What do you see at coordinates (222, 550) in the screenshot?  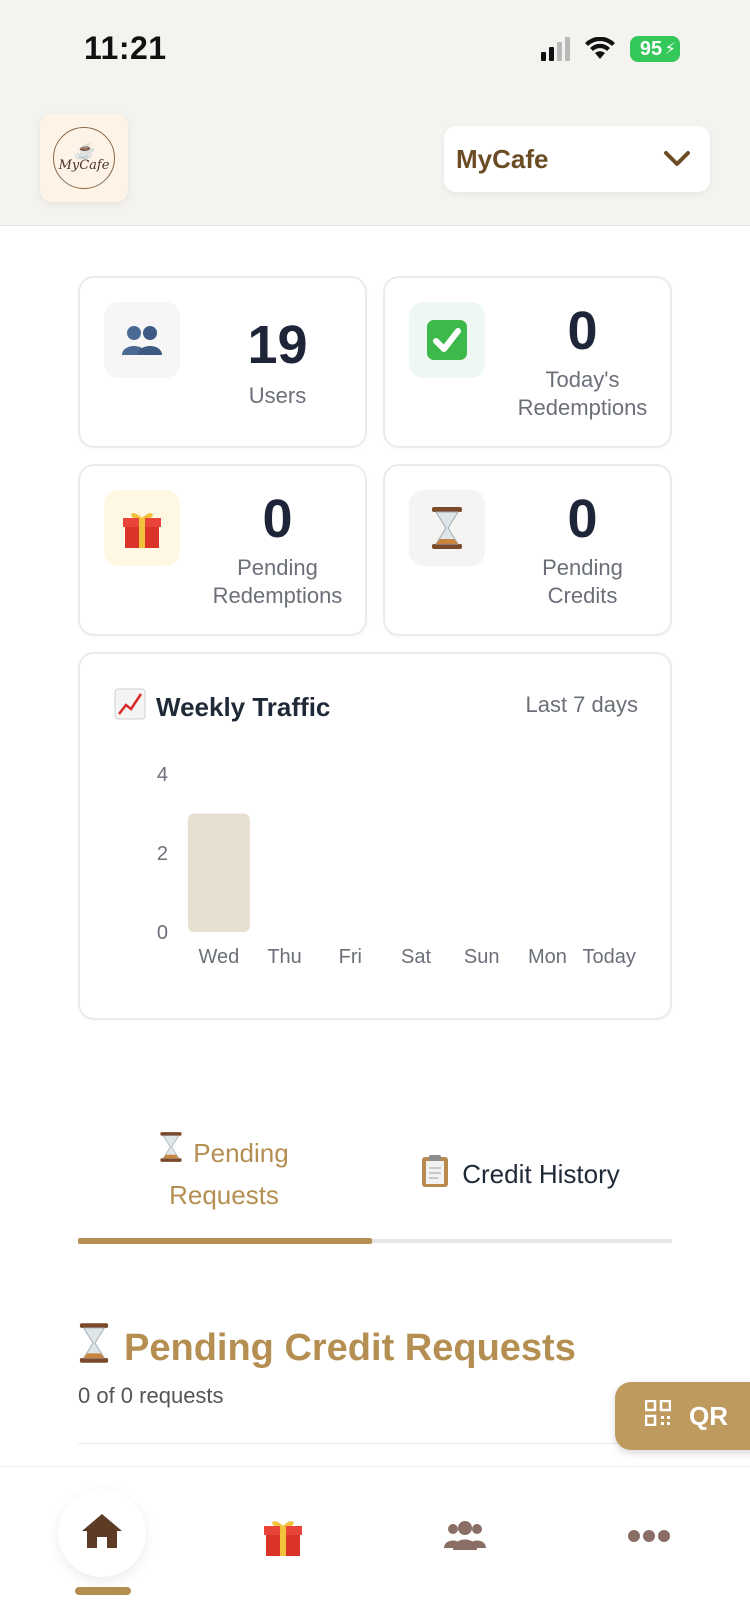 I see `stat-card-pending-redemptions: 0 Pending Redemptions` at bounding box center [222, 550].